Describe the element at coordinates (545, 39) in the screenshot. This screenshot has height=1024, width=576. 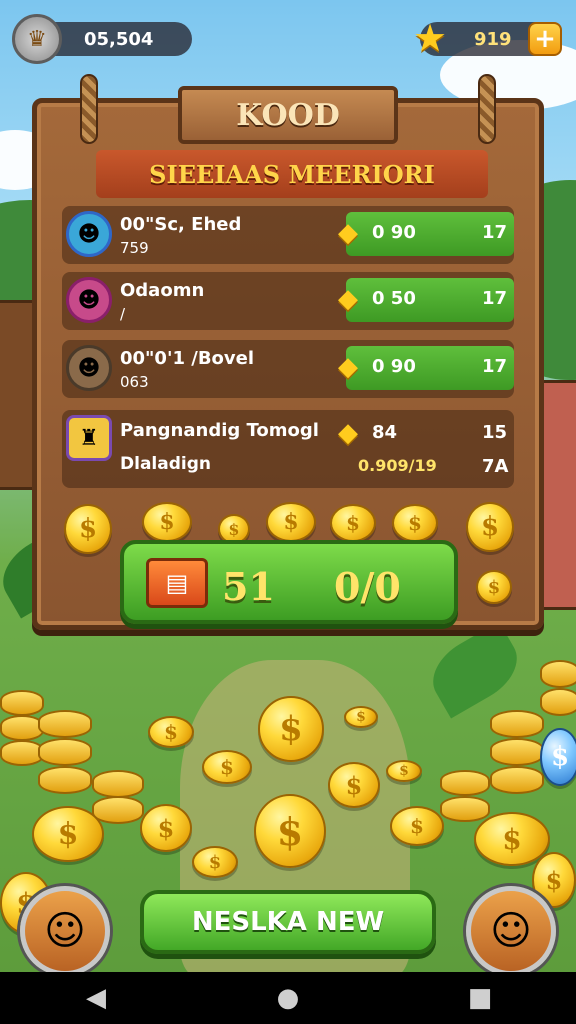
I see `add-stars-button: +` at that location.